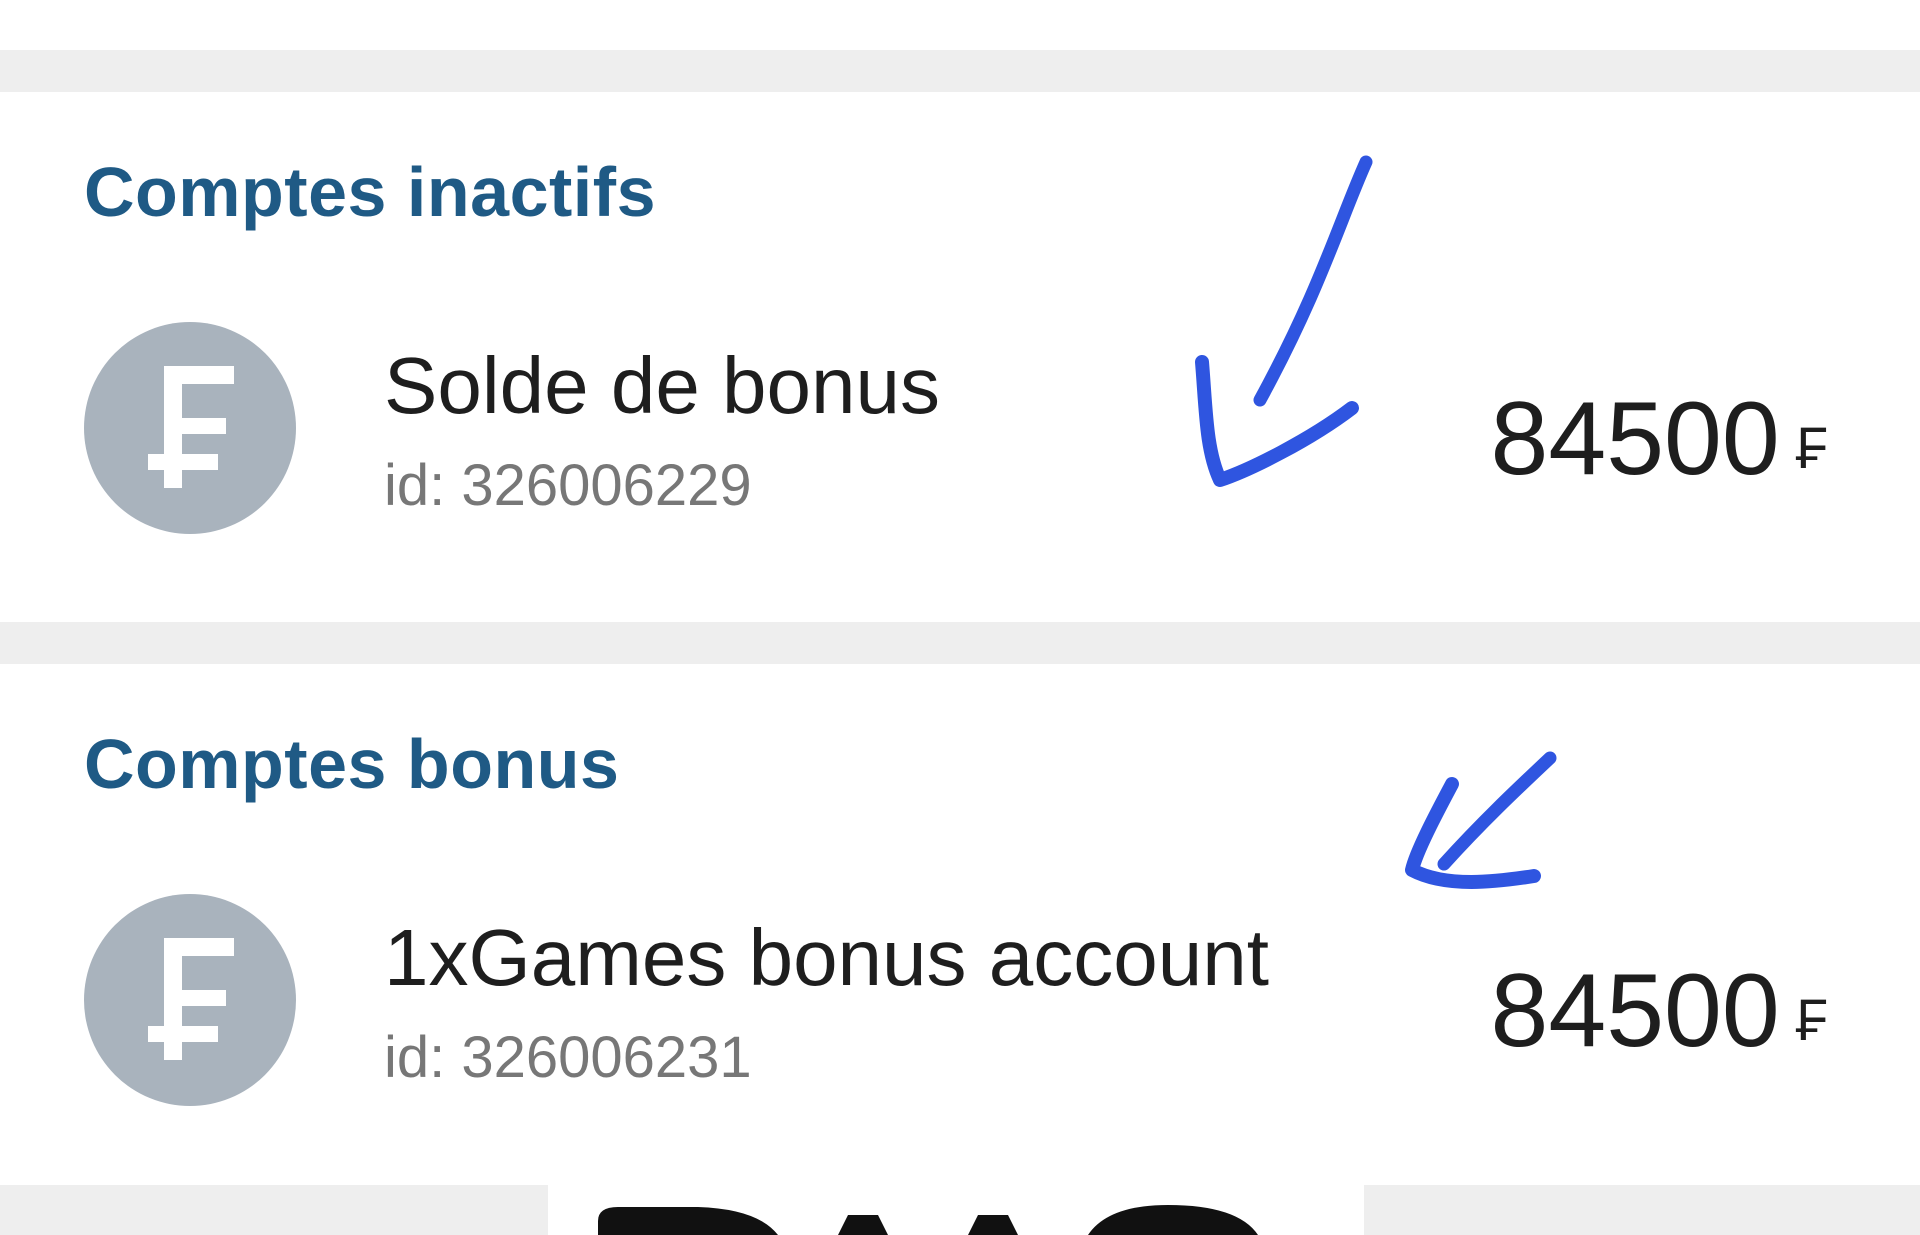 This screenshot has width=1920, height=1235. Describe the element at coordinates (960, 71) in the screenshot. I see `top-divider` at that location.